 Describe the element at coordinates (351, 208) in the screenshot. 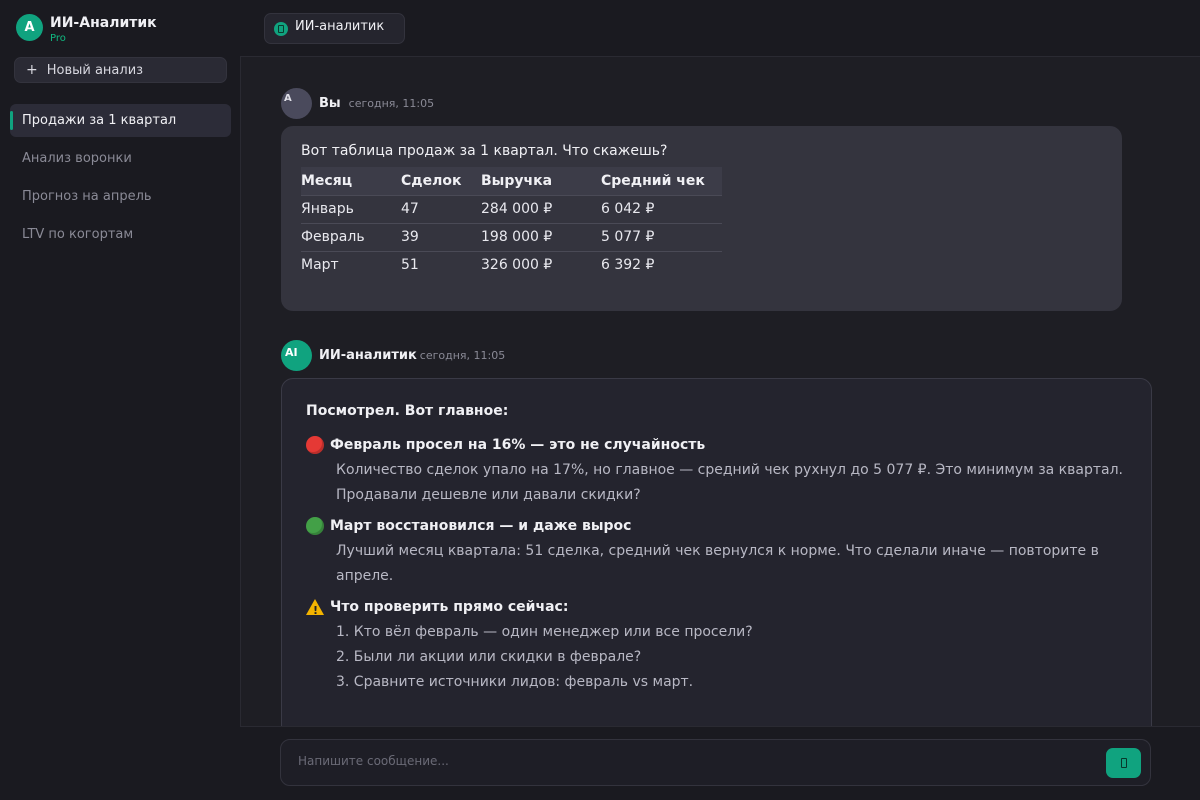

I see `table-cell: Январь` at that location.